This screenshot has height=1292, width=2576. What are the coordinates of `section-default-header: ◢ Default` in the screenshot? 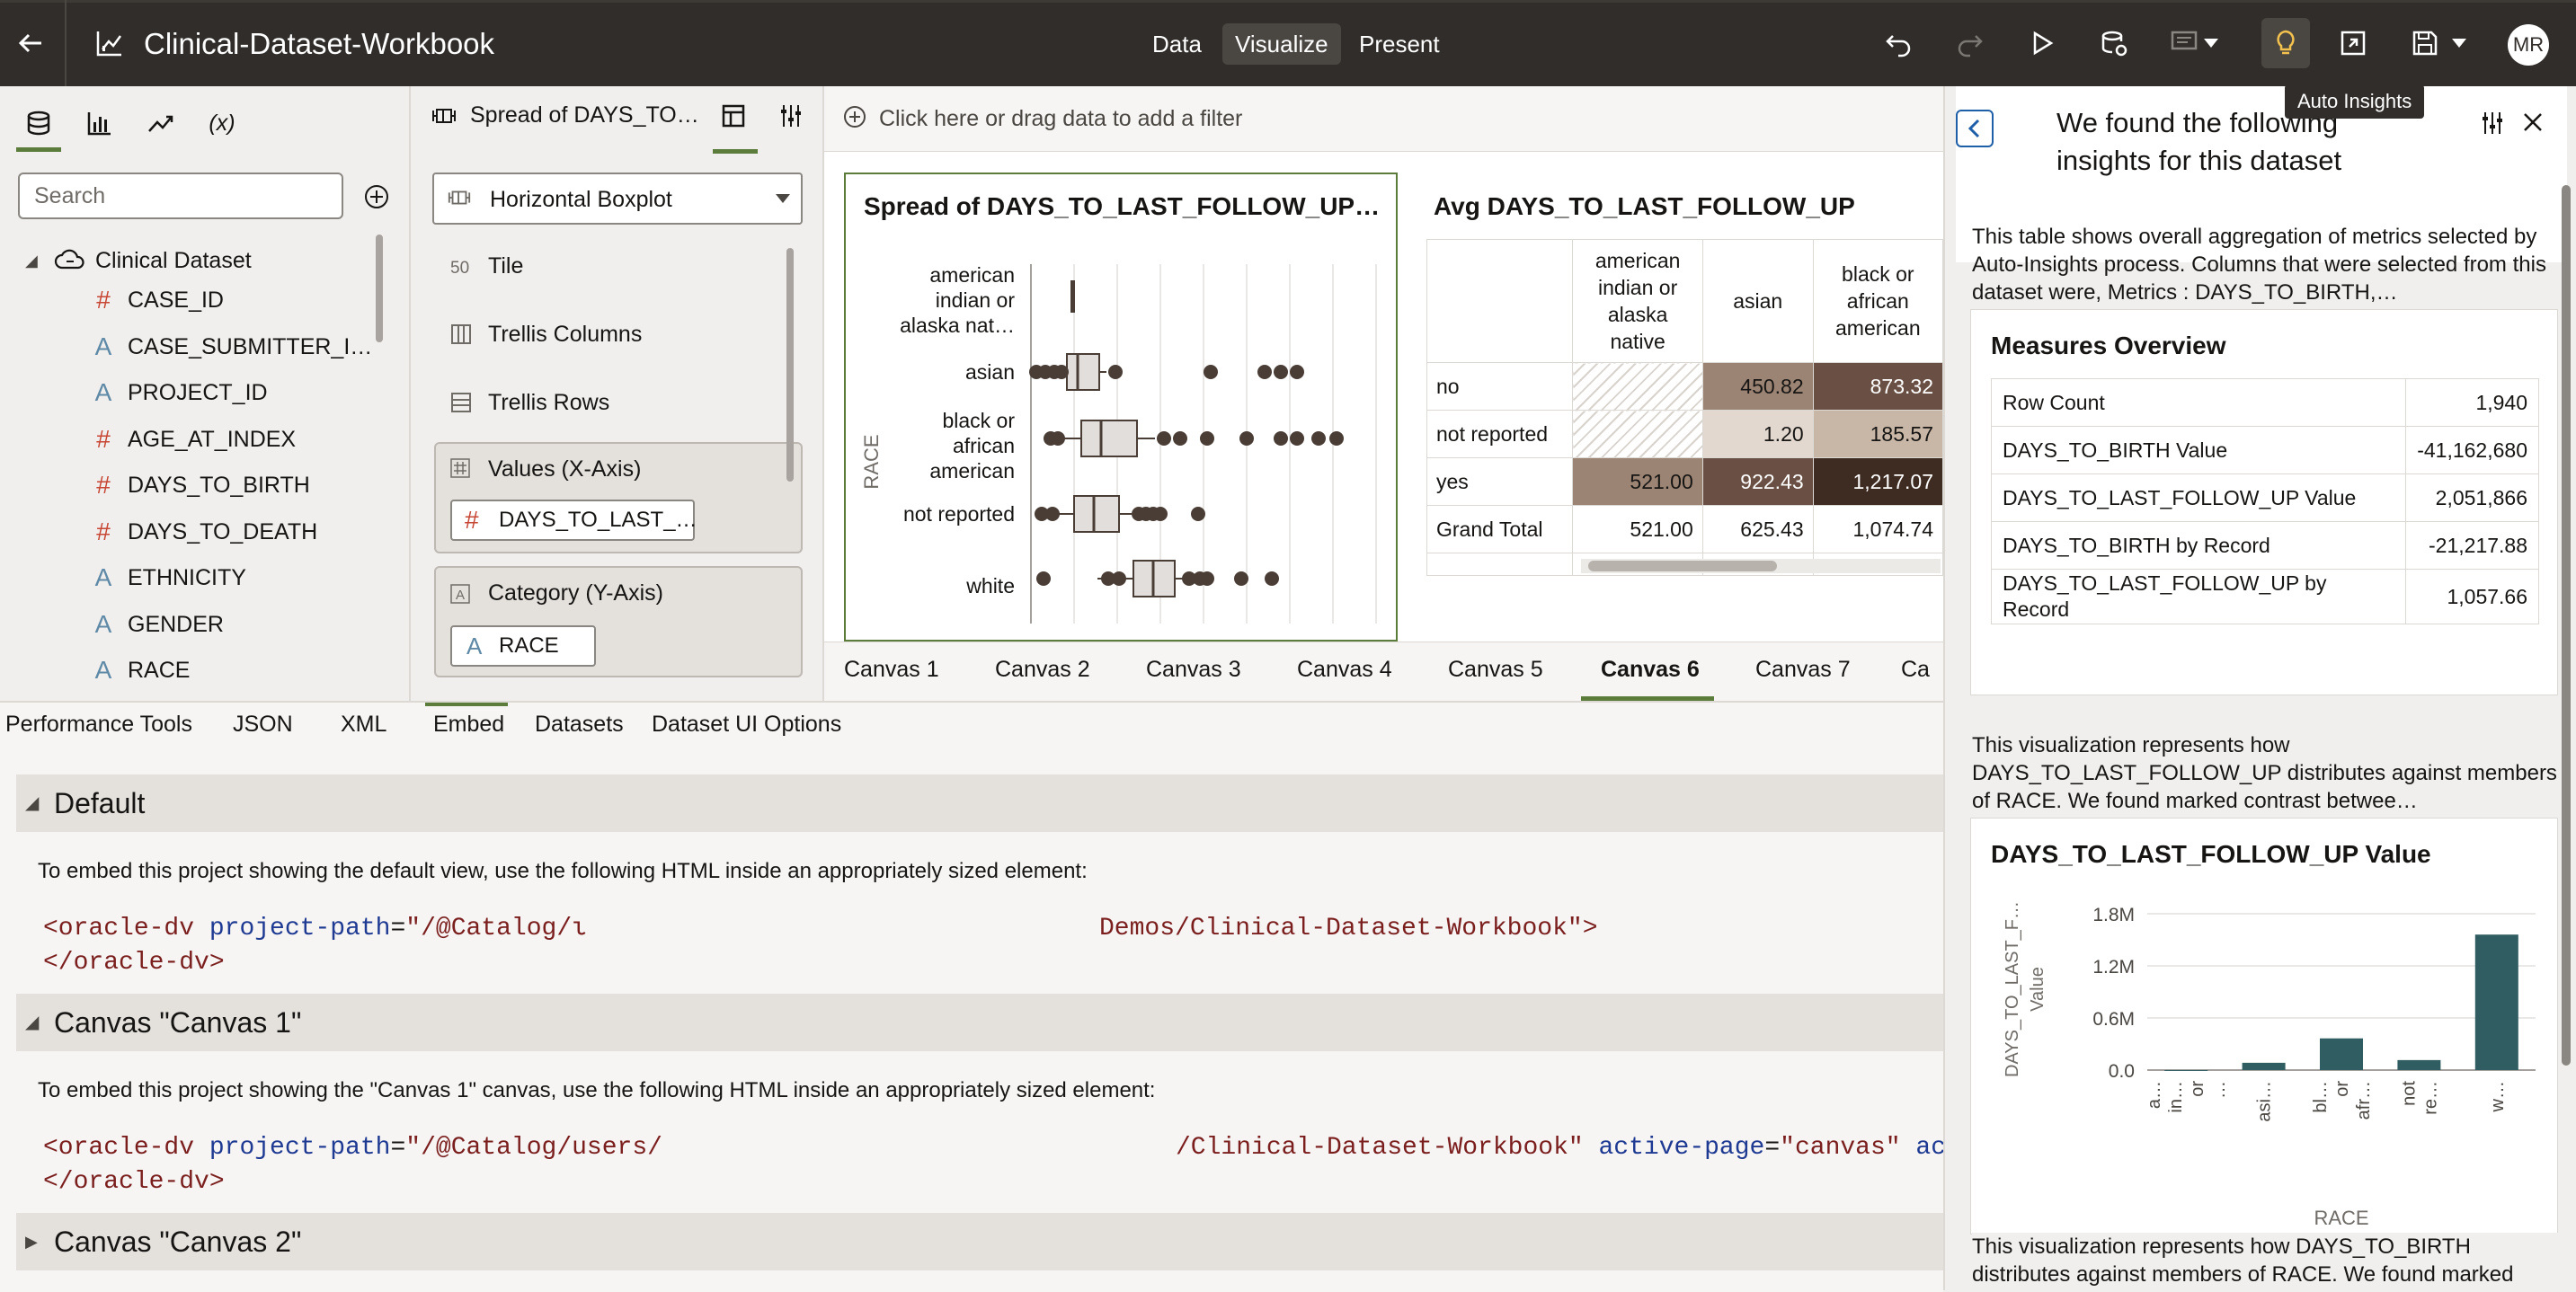 It's located at (979, 803).